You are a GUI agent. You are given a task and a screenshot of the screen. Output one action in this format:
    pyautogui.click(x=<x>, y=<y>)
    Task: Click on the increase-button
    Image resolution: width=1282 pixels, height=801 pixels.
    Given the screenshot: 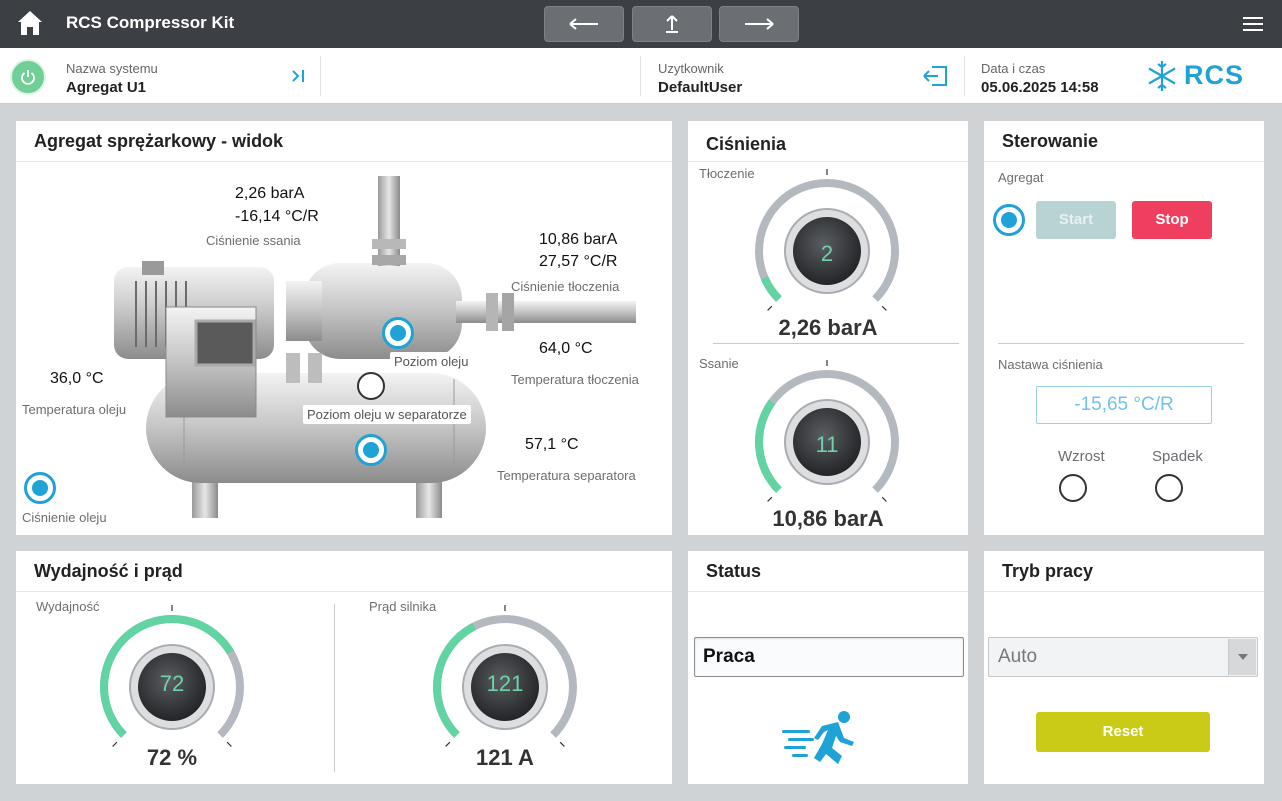 What is the action you would take?
    pyautogui.click(x=1073, y=488)
    